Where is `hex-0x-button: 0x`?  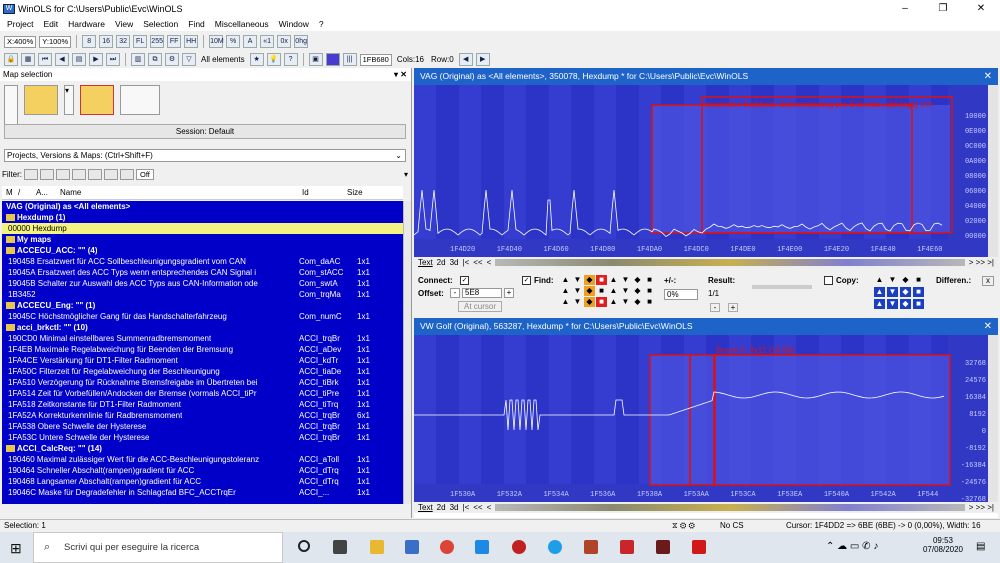 hex-0x-button: 0x is located at coordinates (284, 41).